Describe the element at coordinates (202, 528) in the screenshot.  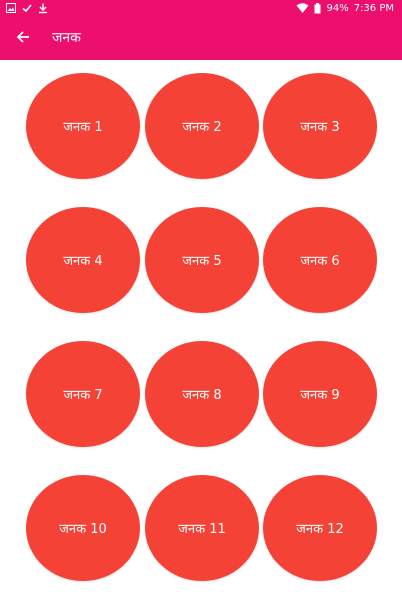
I see `janak-11-button: जनक 11` at that location.